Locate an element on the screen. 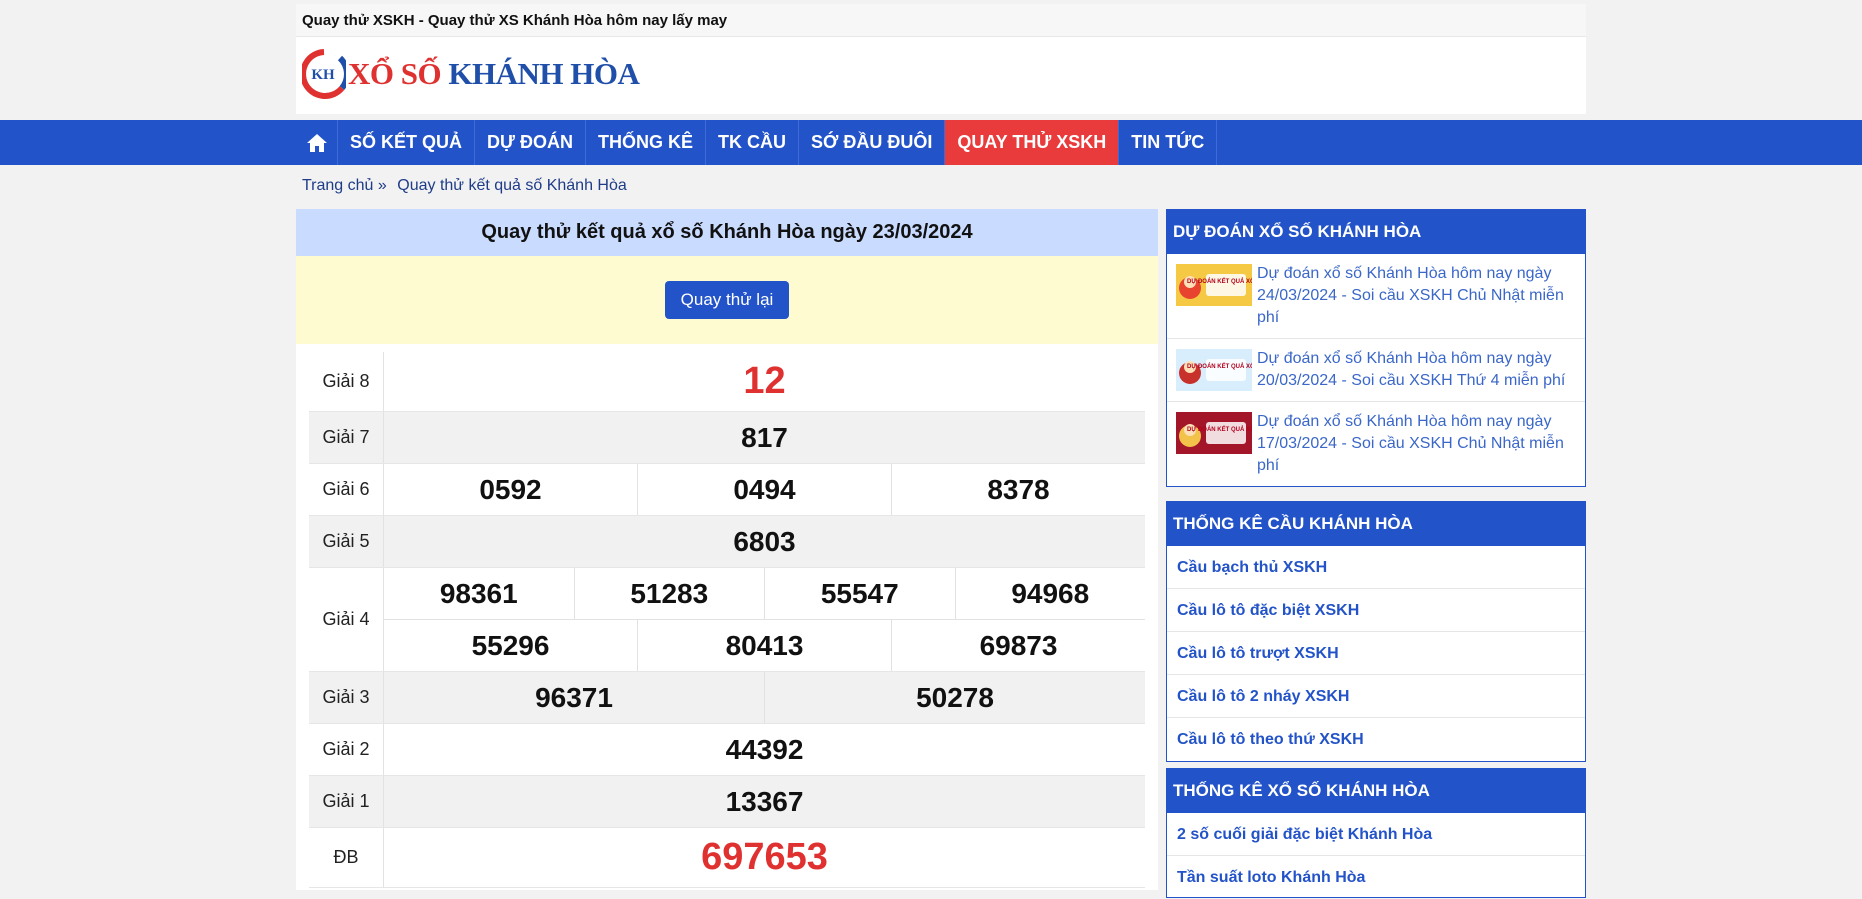 This screenshot has width=1862, height=899. prize-number: 94968 is located at coordinates (1050, 593).